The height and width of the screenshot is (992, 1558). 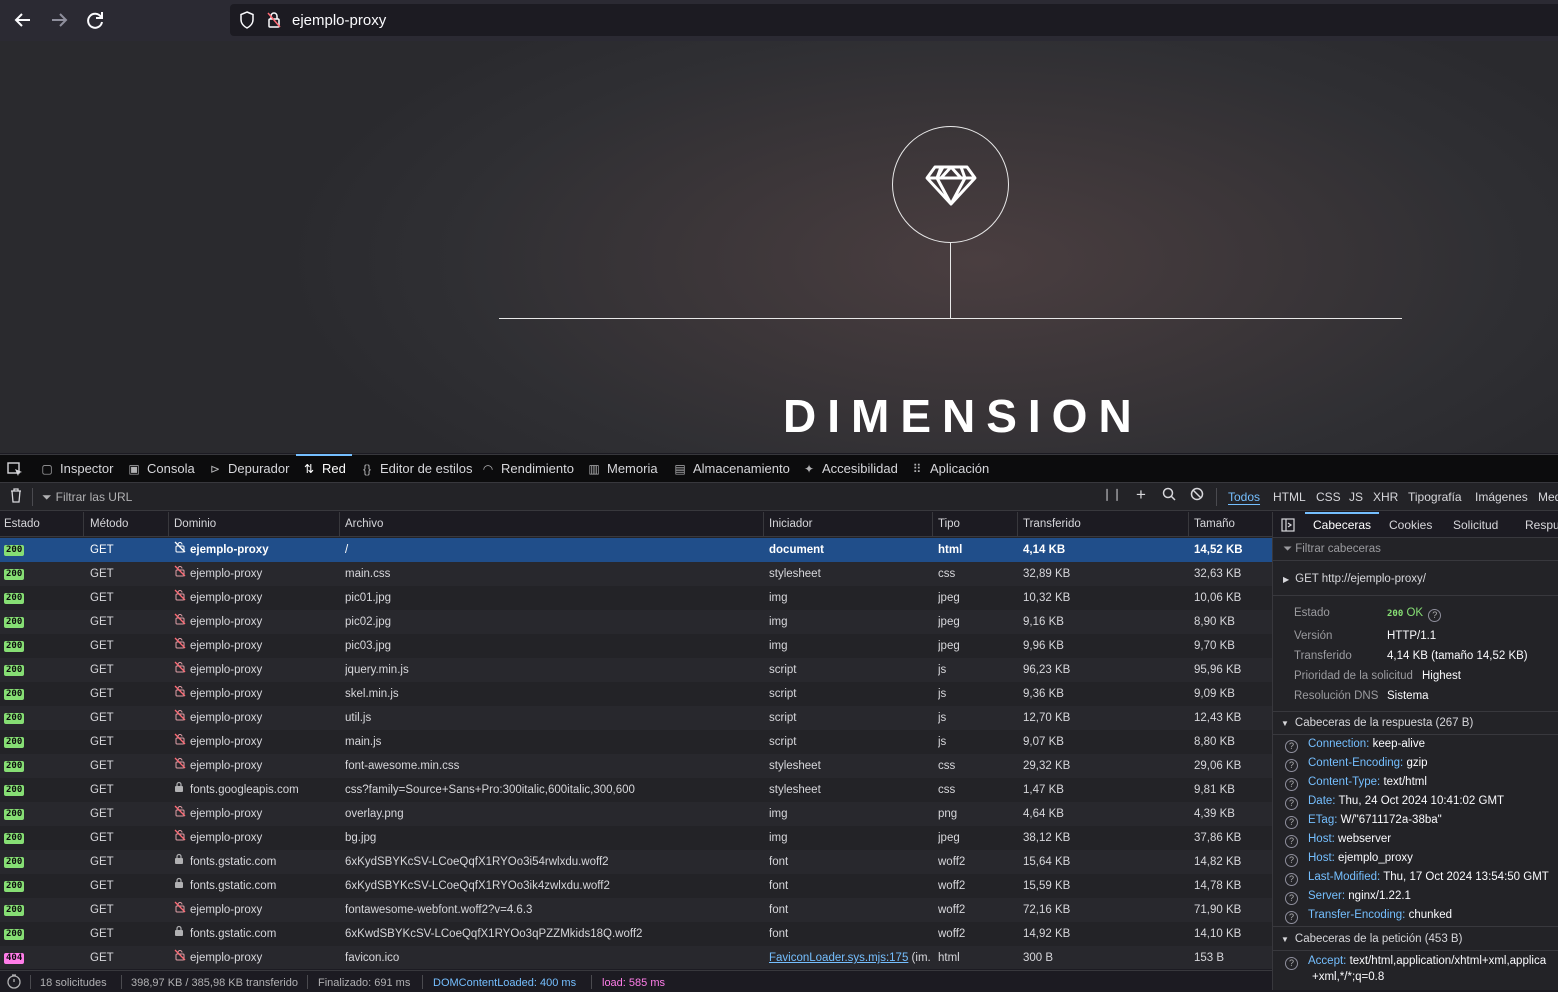 I want to click on tab-inspector: ▢ Inspector, so click(x=76, y=469).